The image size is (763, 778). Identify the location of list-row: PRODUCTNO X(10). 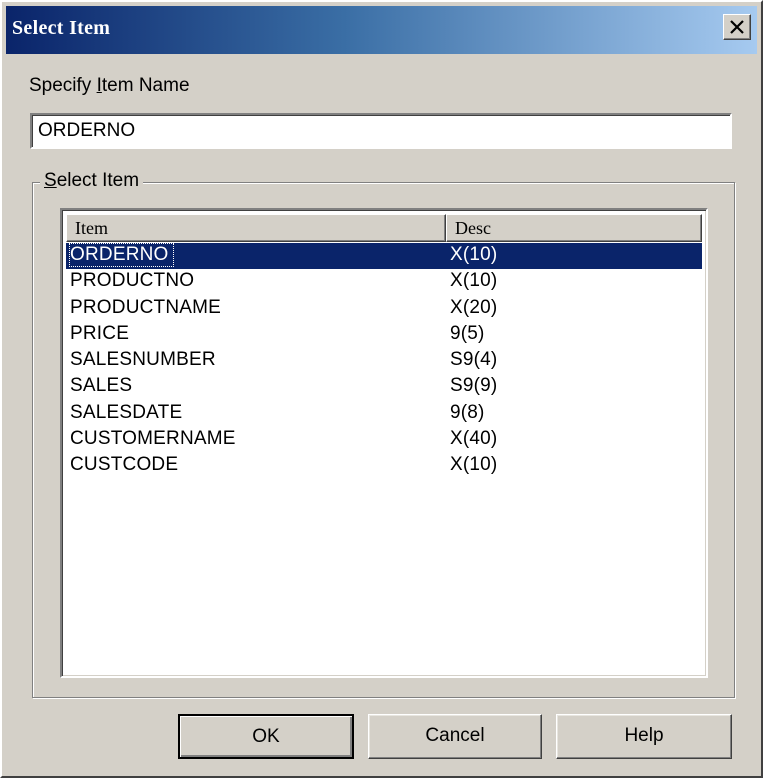
(384, 282).